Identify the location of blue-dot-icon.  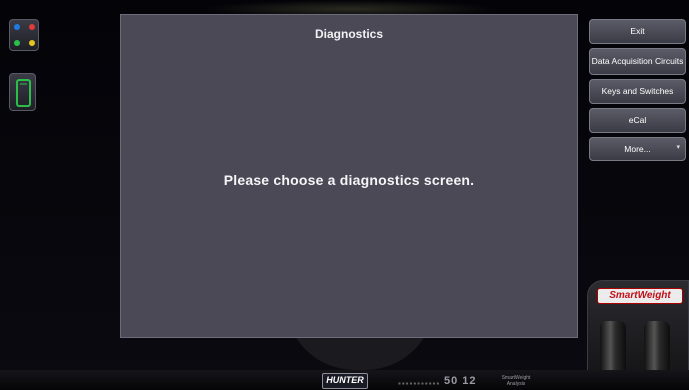
(17, 27).